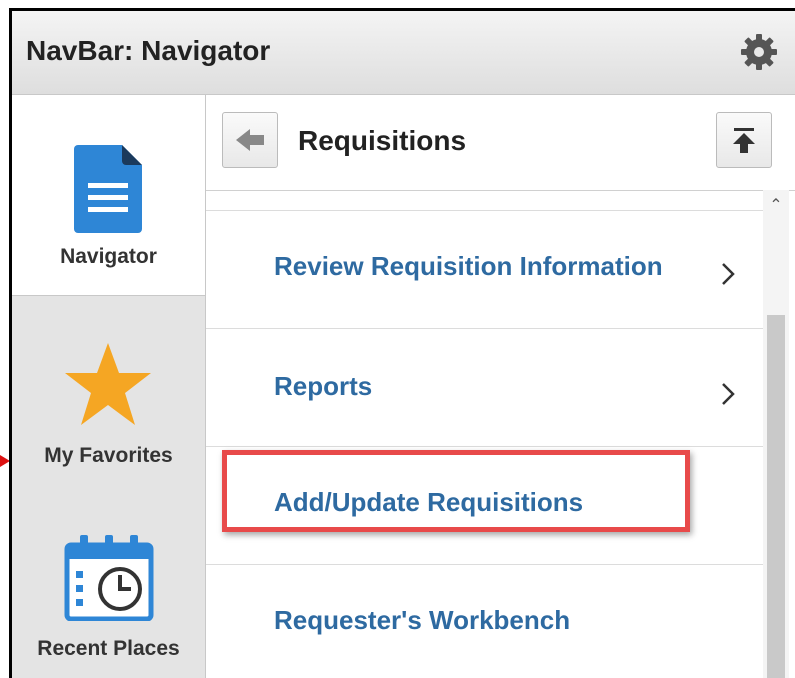 The width and height of the screenshot is (795, 678). I want to click on sidebar-item-navigator: Navigator, so click(108, 195).